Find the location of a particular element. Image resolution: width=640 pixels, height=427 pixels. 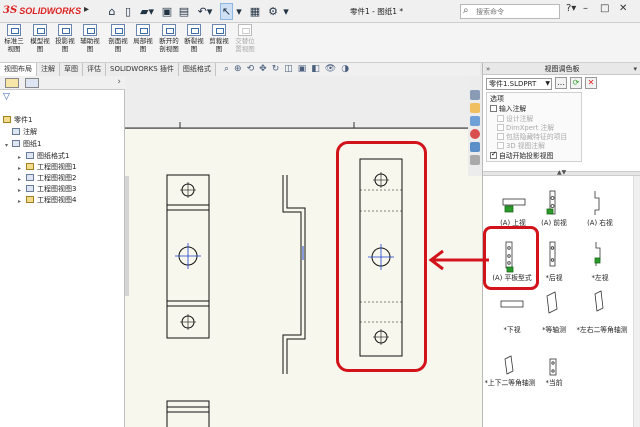

expand-tabs-icon: › is located at coordinates (119, 82).